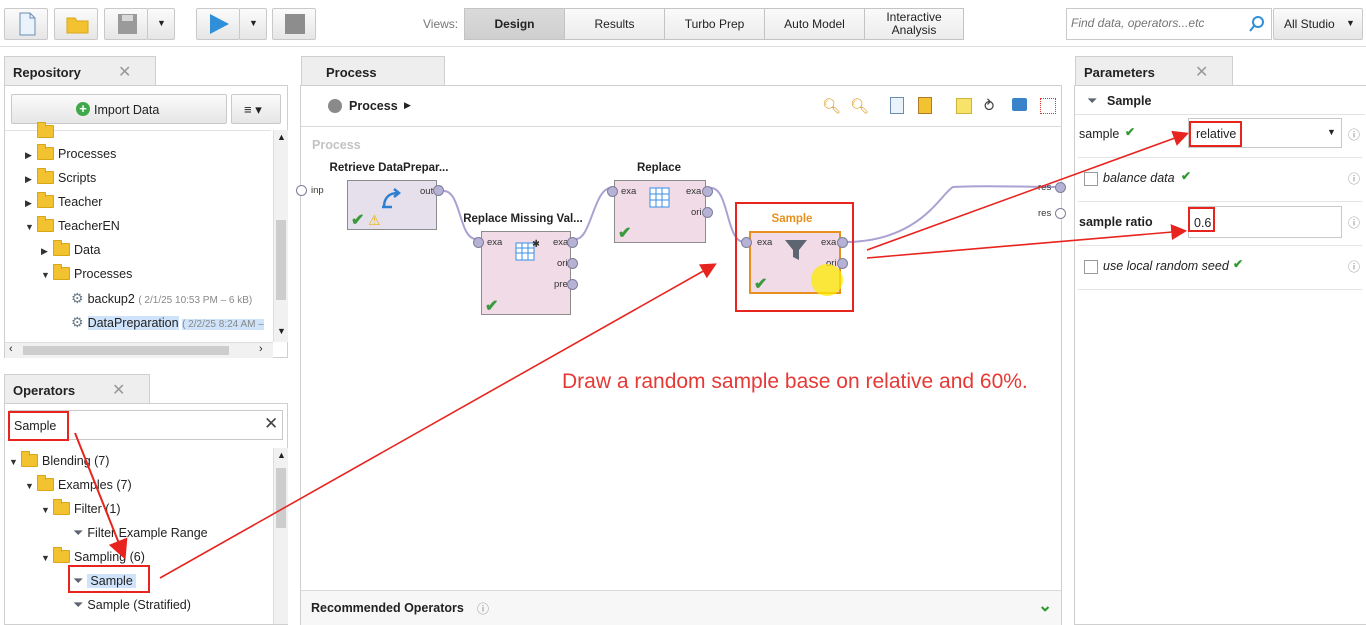 This screenshot has width=1366, height=625. What do you see at coordinates (301, 190) in the screenshot?
I see `process-input-port` at bounding box center [301, 190].